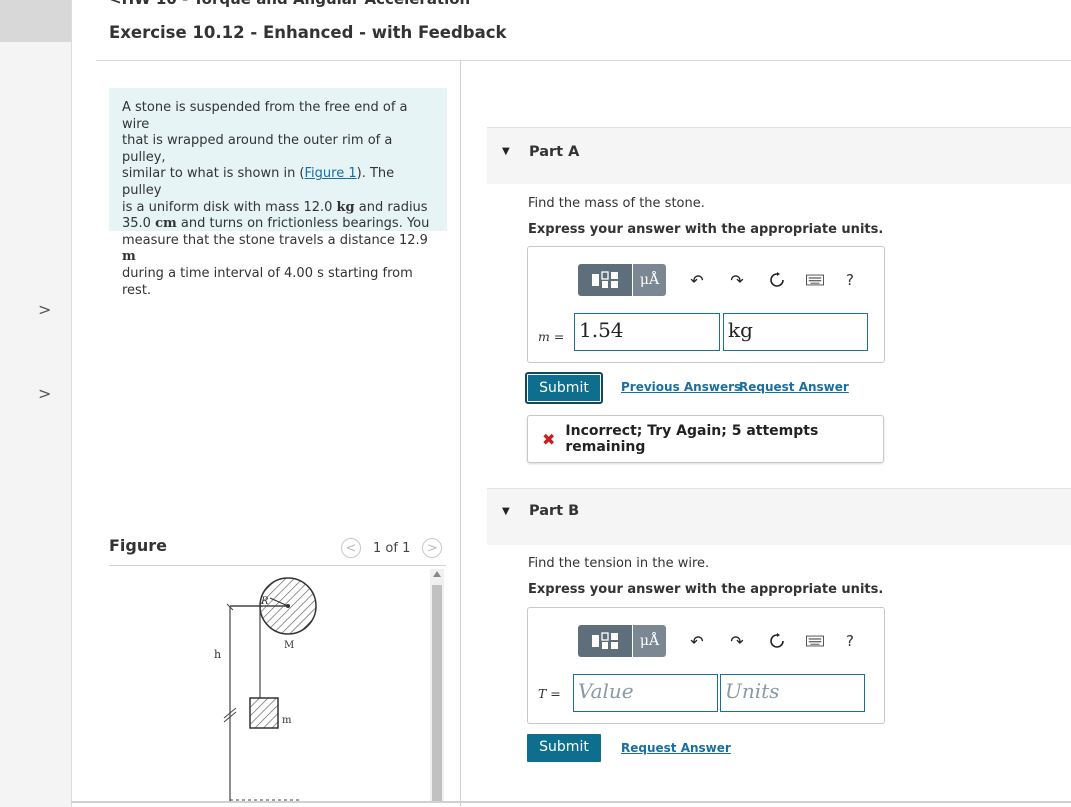 This screenshot has width=1071, height=807. What do you see at coordinates (351, 548) in the screenshot?
I see `previous-figure-button: <` at bounding box center [351, 548].